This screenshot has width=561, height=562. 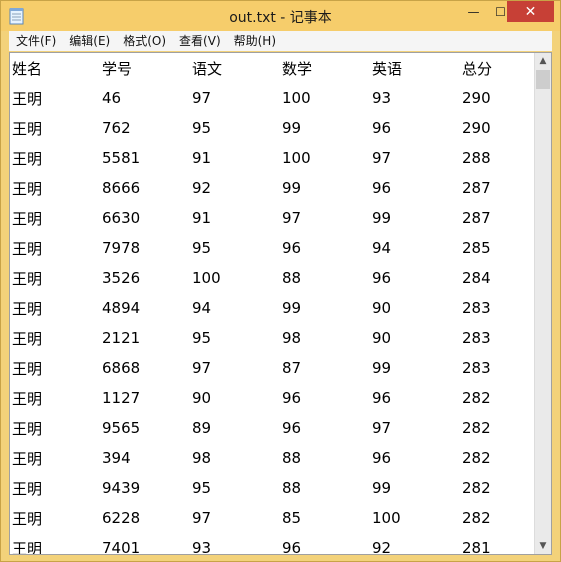 I want to click on text-cell: 89, so click(x=202, y=428).